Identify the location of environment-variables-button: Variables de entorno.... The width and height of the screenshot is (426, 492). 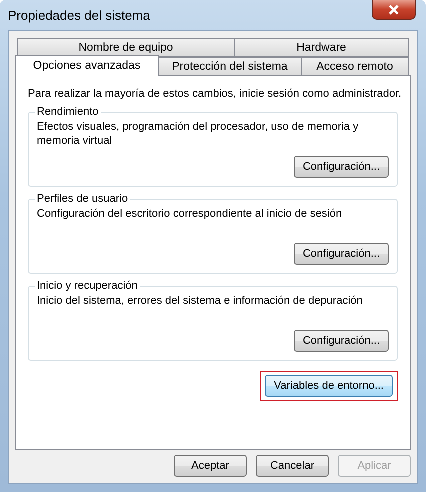
(329, 386).